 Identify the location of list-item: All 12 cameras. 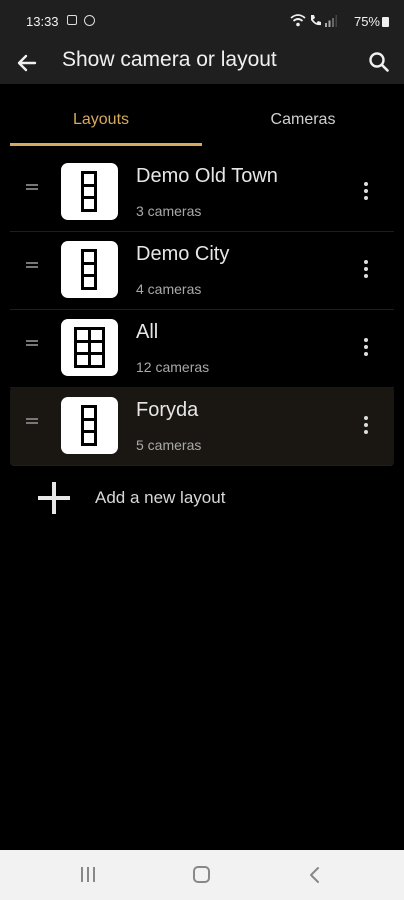
(202, 348).